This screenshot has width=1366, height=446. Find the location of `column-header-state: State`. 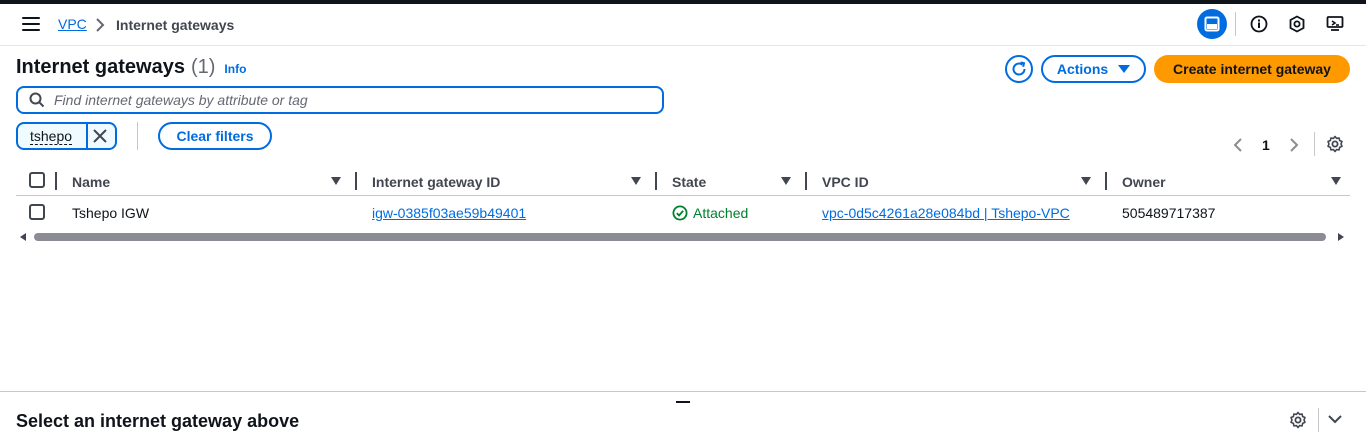

column-header-state: State is located at coordinates (689, 182).